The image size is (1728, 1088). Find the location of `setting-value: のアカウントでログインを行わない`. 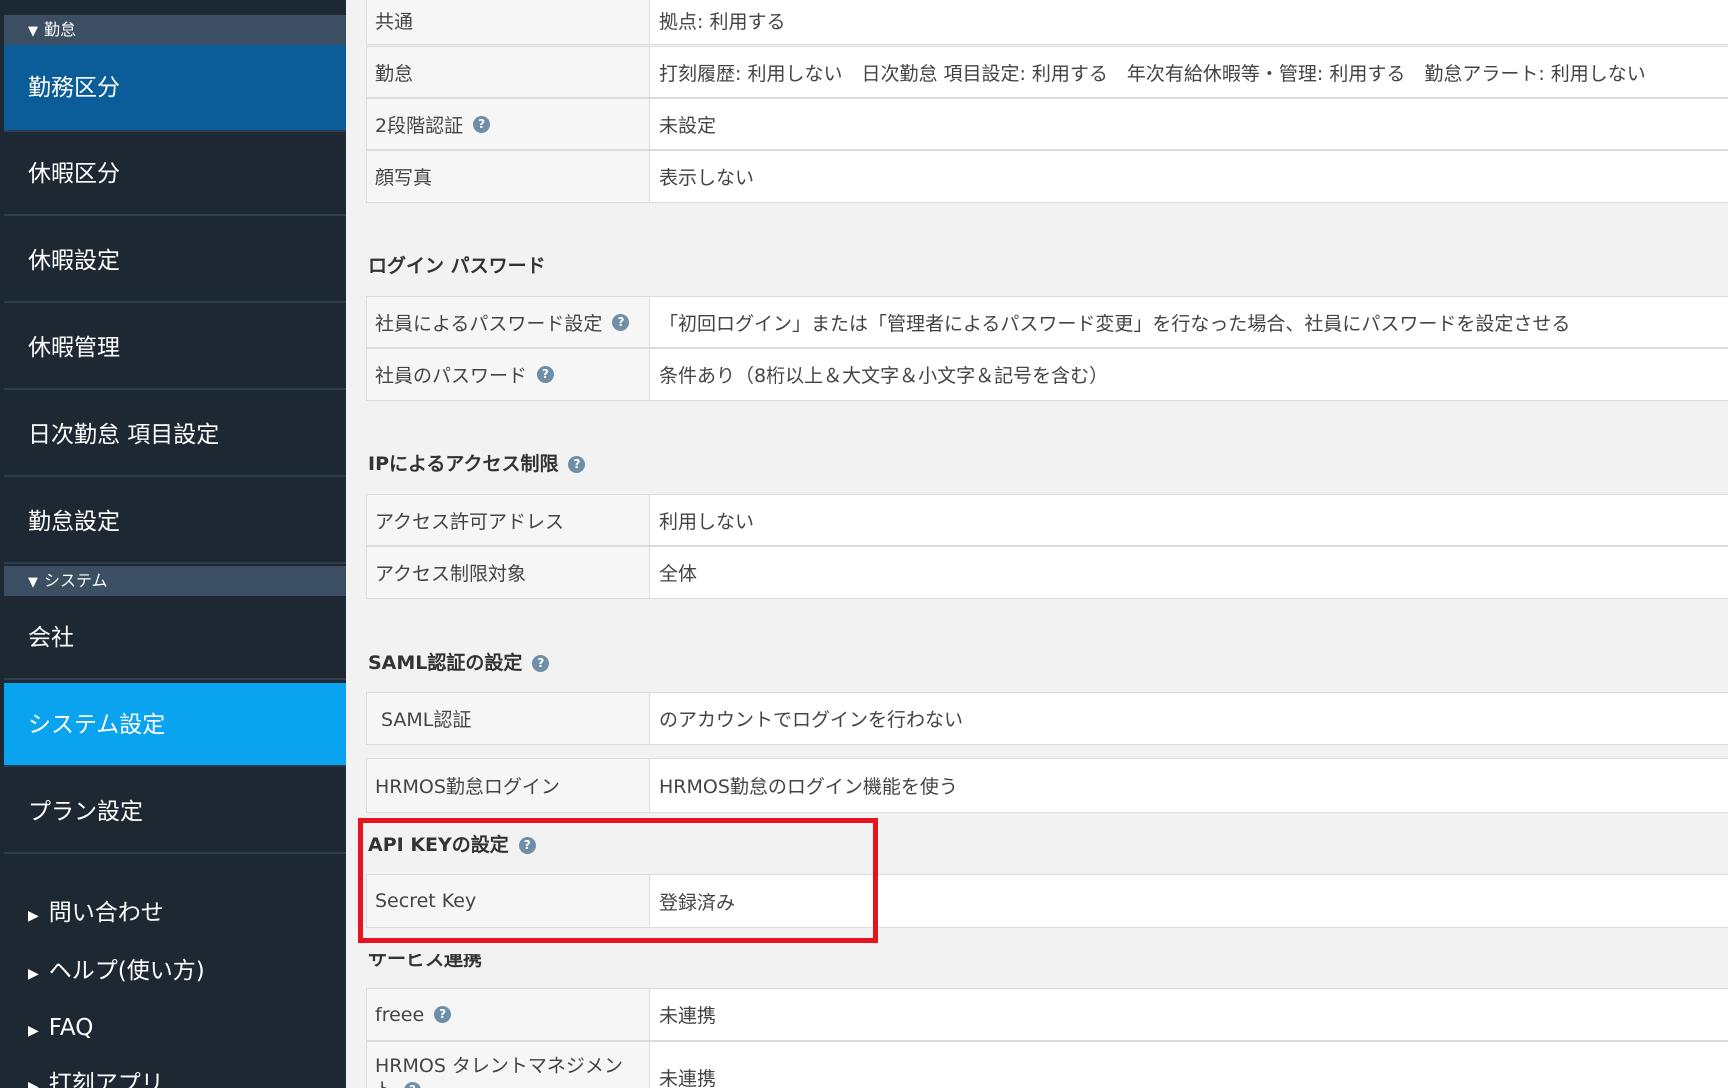

setting-value: のアカウントでログインを行わない is located at coordinates (811, 720).